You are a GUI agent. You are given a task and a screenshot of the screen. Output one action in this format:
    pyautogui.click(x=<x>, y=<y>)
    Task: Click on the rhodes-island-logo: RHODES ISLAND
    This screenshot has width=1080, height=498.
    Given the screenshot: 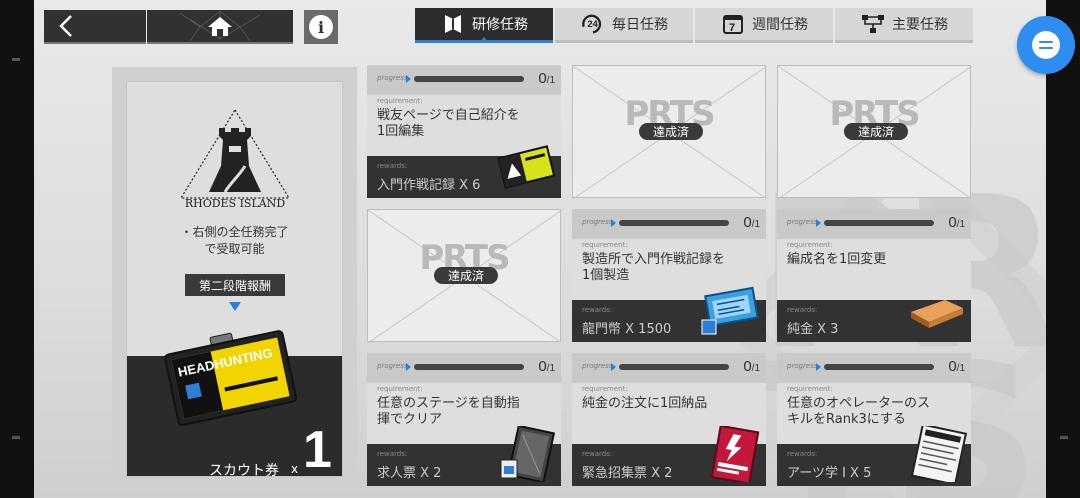 What is the action you would take?
    pyautogui.click(x=235, y=159)
    